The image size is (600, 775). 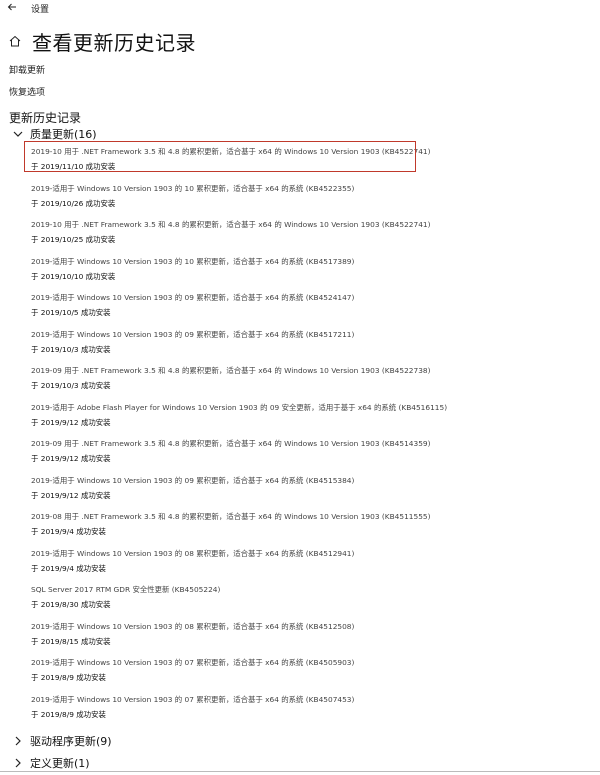 What do you see at coordinates (73, 276) in the screenshot?
I see `update-status: 于 2019/10/10 成功安装` at bounding box center [73, 276].